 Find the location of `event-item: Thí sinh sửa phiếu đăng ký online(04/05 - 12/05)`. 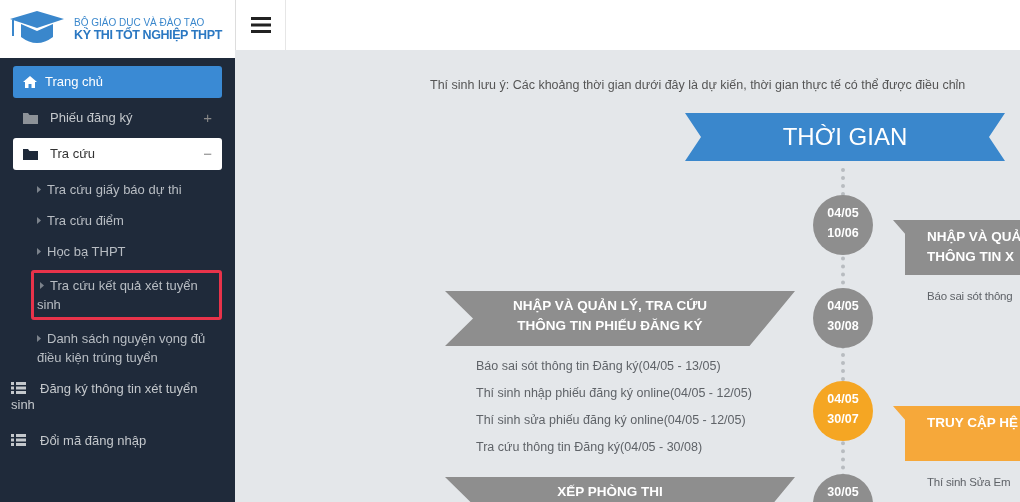

event-item: Thí sinh sửa phiếu đăng ký online(04/05 - 12/05) is located at coordinates (611, 420).